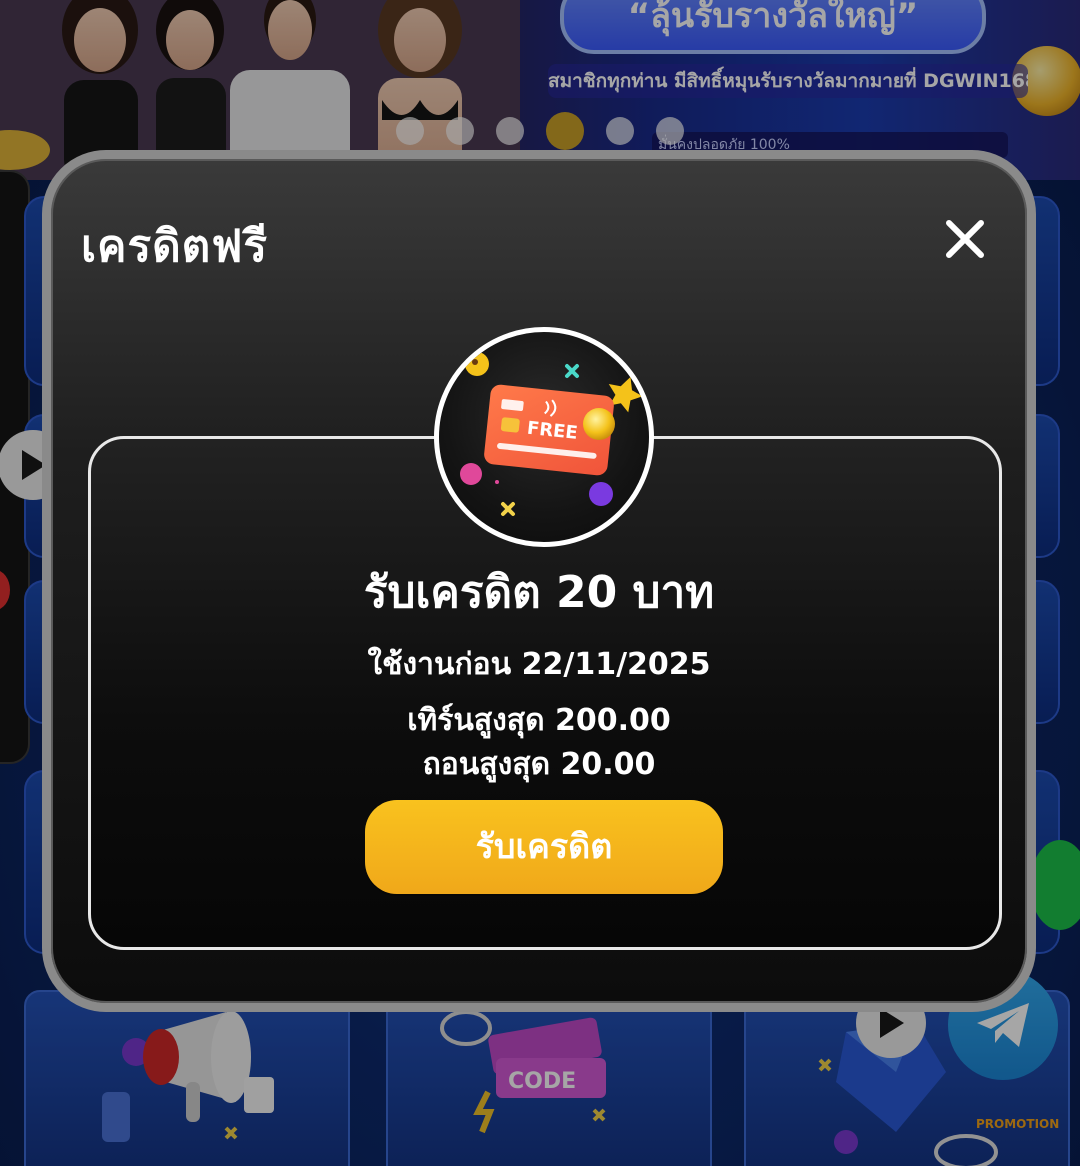  What do you see at coordinates (175, 246) in the screenshot?
I see `modal-title: เครดิตฟรี` at bounding box center [175, 246].